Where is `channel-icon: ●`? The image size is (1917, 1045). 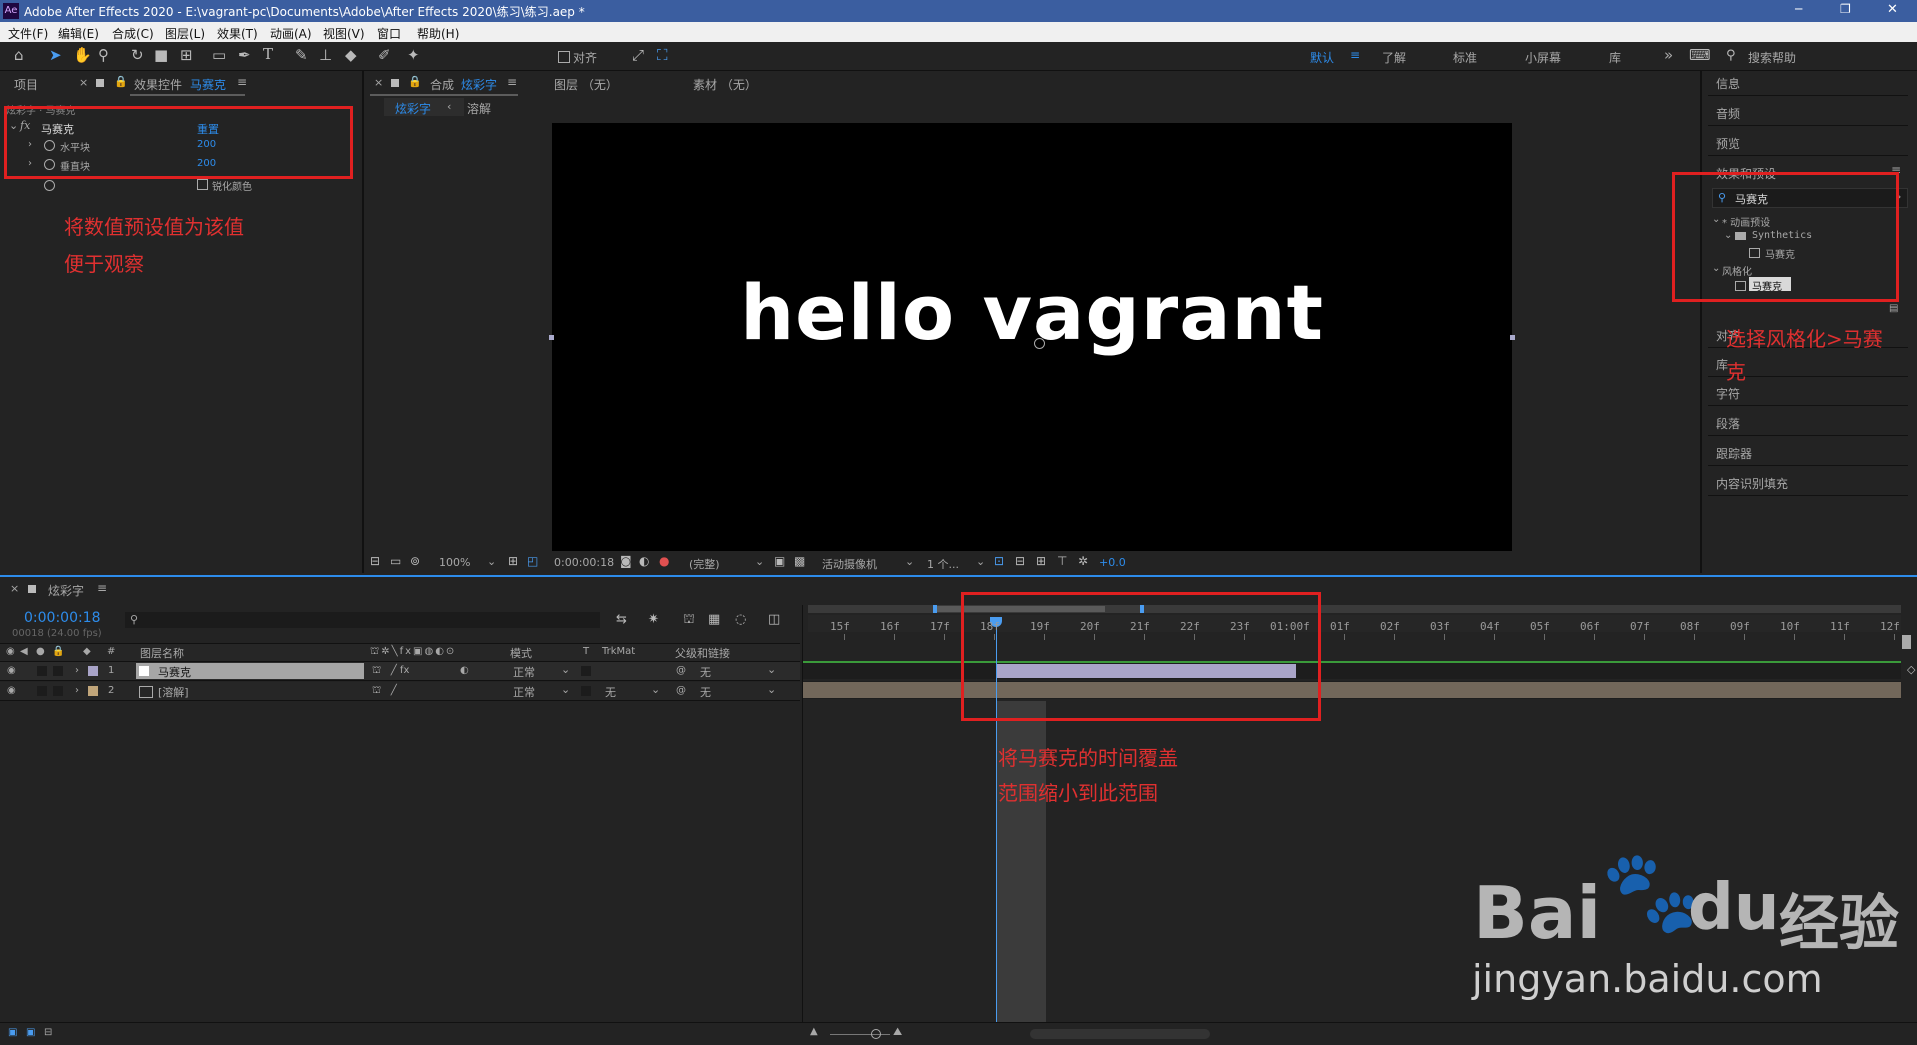
channel-icon: ● is located at coordinates (664, 561).